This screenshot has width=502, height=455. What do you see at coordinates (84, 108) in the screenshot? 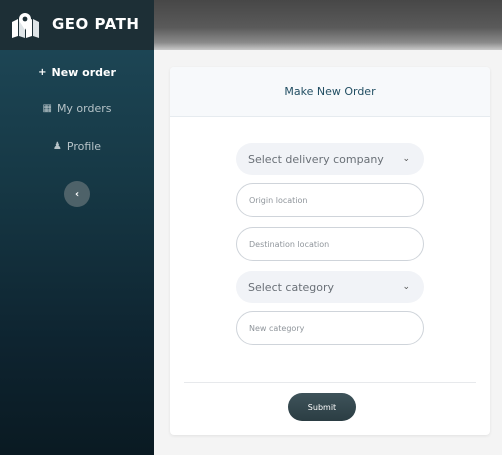
I see `sidebar-item-label: My orders` at bounding box center [84, 108].